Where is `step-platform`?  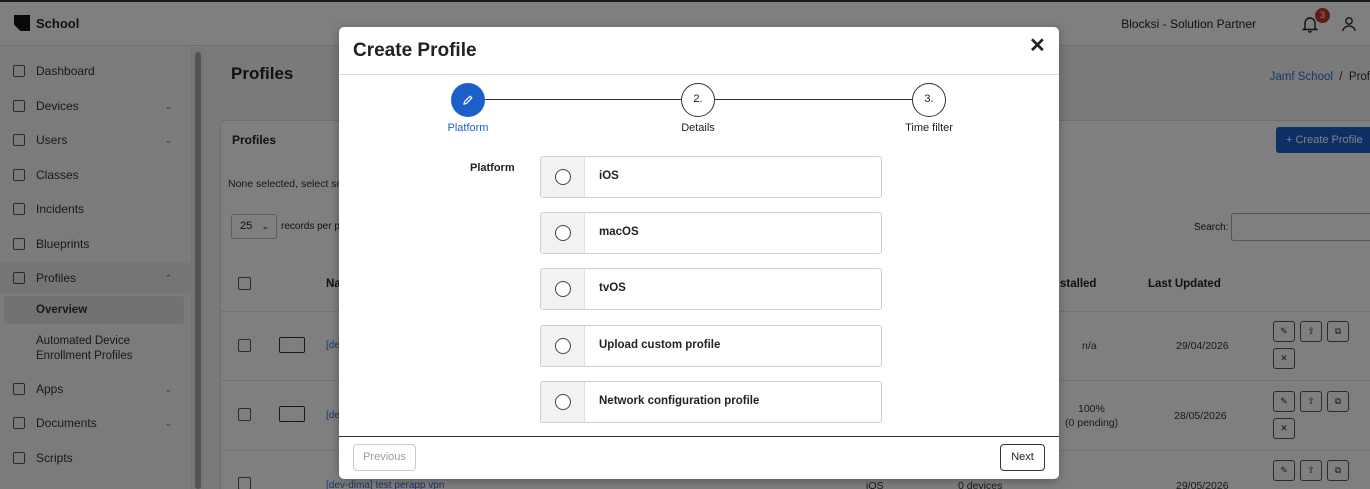 step-platform is located at coordinates (468, 100).